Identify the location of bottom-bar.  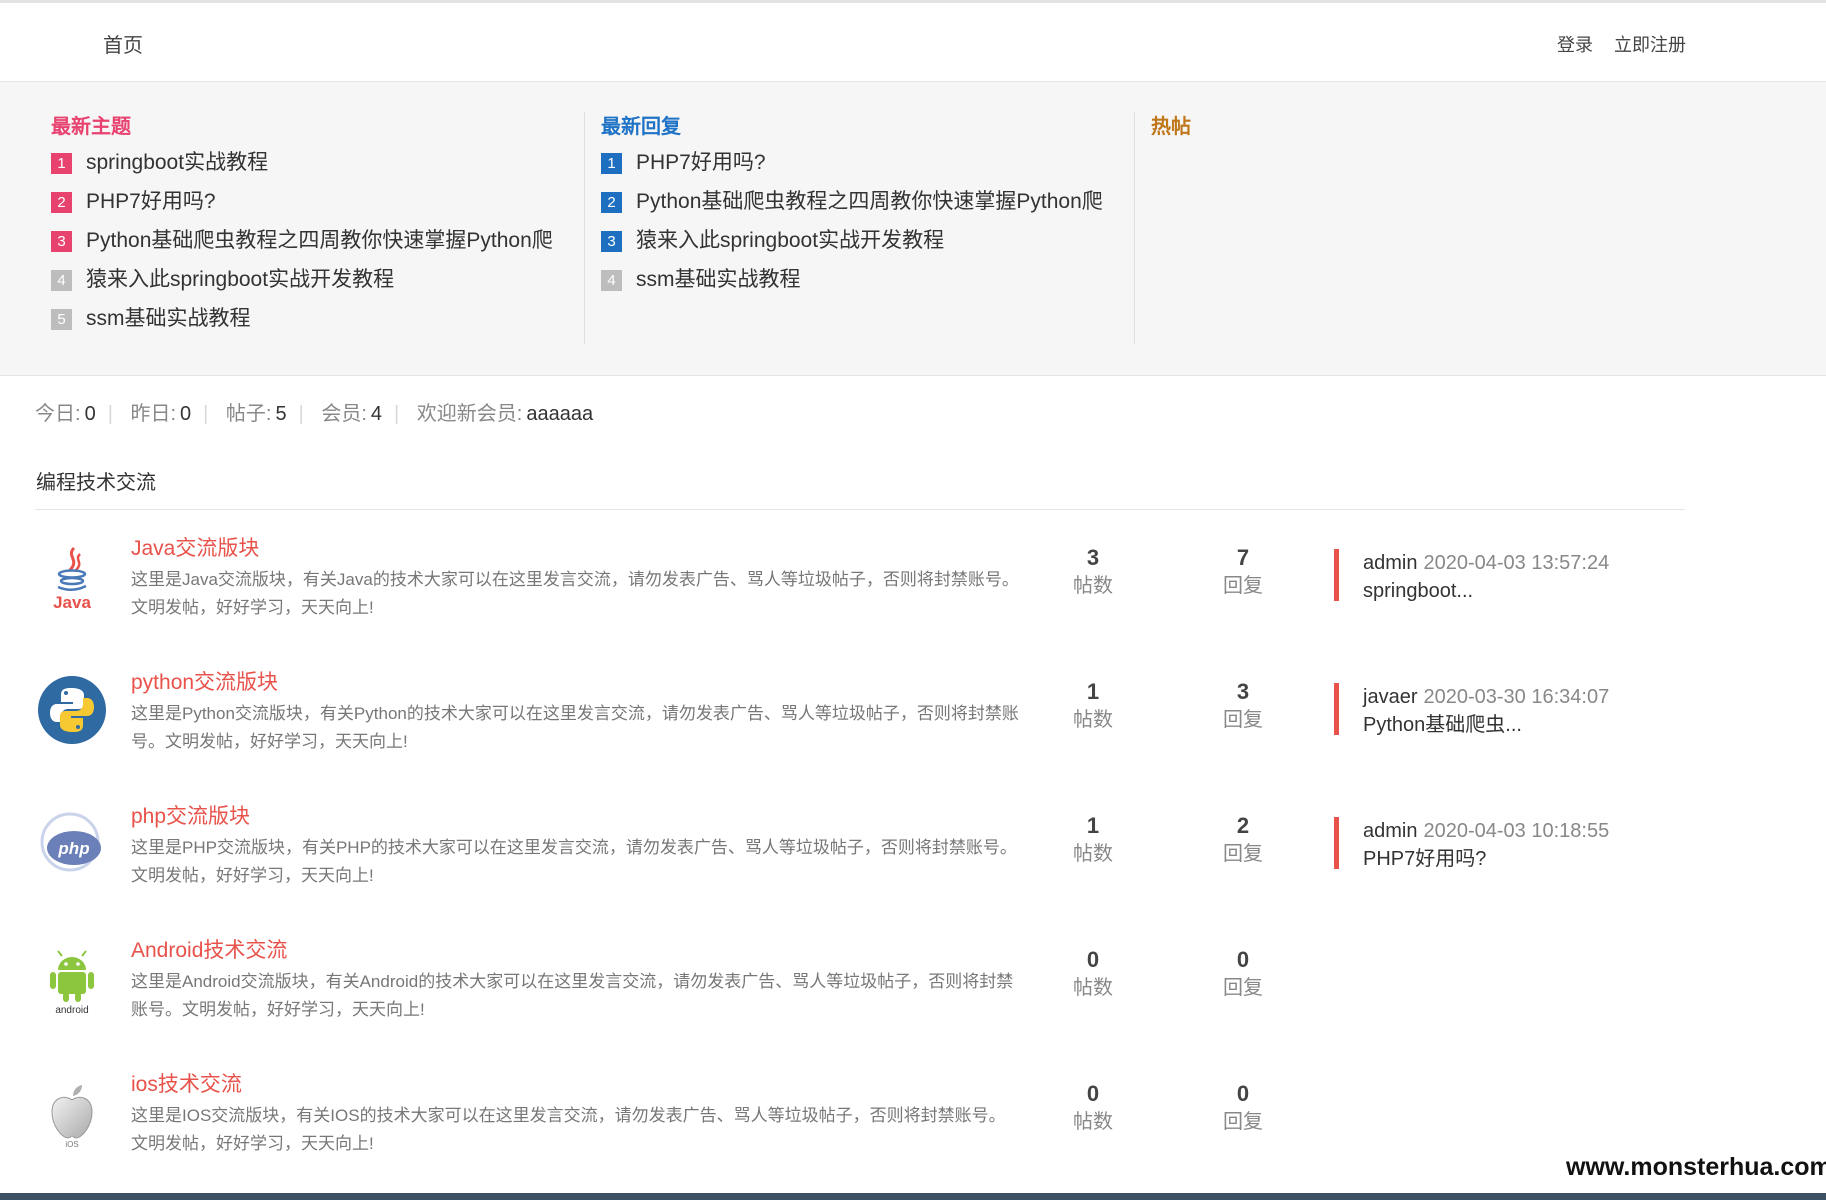
(913, 1196).